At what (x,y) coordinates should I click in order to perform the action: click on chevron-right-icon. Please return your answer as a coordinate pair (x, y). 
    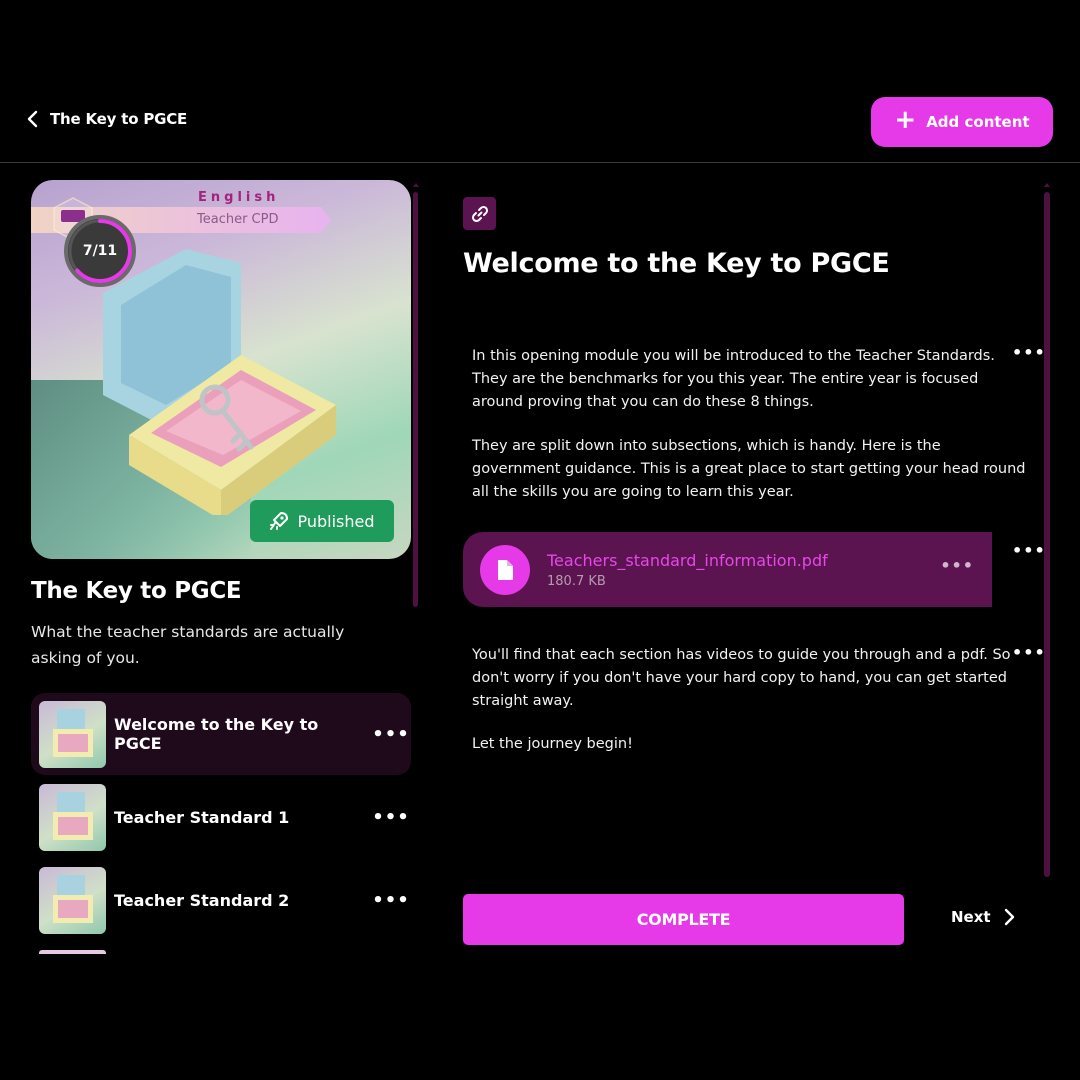
    Looking at the image, I should click on (1009, 917).